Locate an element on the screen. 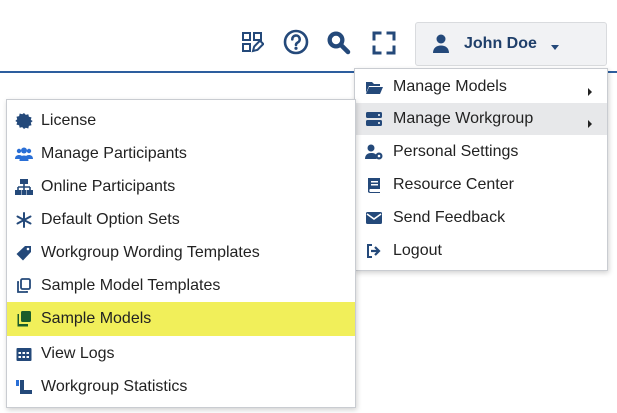 Image resolution: width=617 pixels, height=413 pixels. layout-edit-icon is located at coordinates (252, 42).